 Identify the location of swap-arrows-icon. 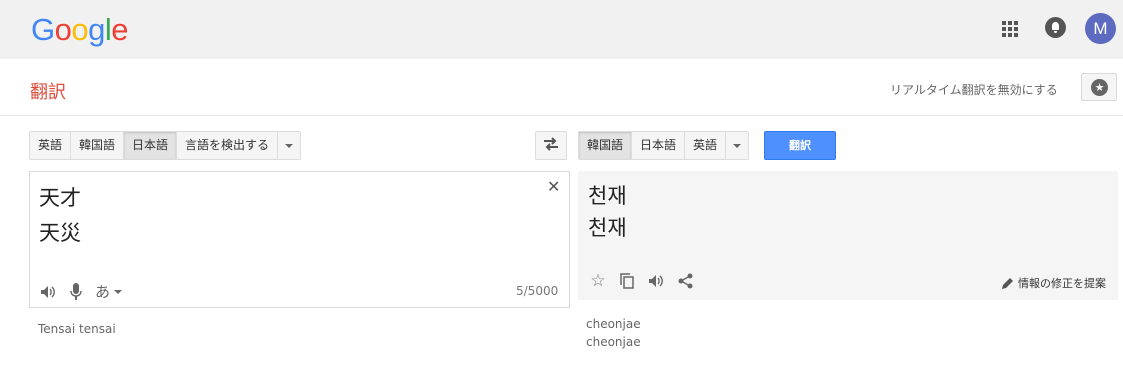
(551, 144).